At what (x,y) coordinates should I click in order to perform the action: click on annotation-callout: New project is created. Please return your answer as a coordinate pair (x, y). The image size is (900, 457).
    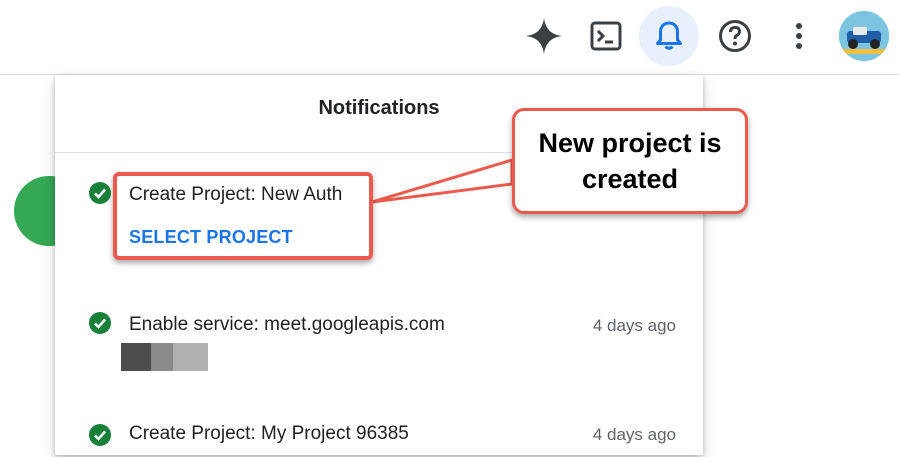
    Looking at the image, I should click on (630, 161).